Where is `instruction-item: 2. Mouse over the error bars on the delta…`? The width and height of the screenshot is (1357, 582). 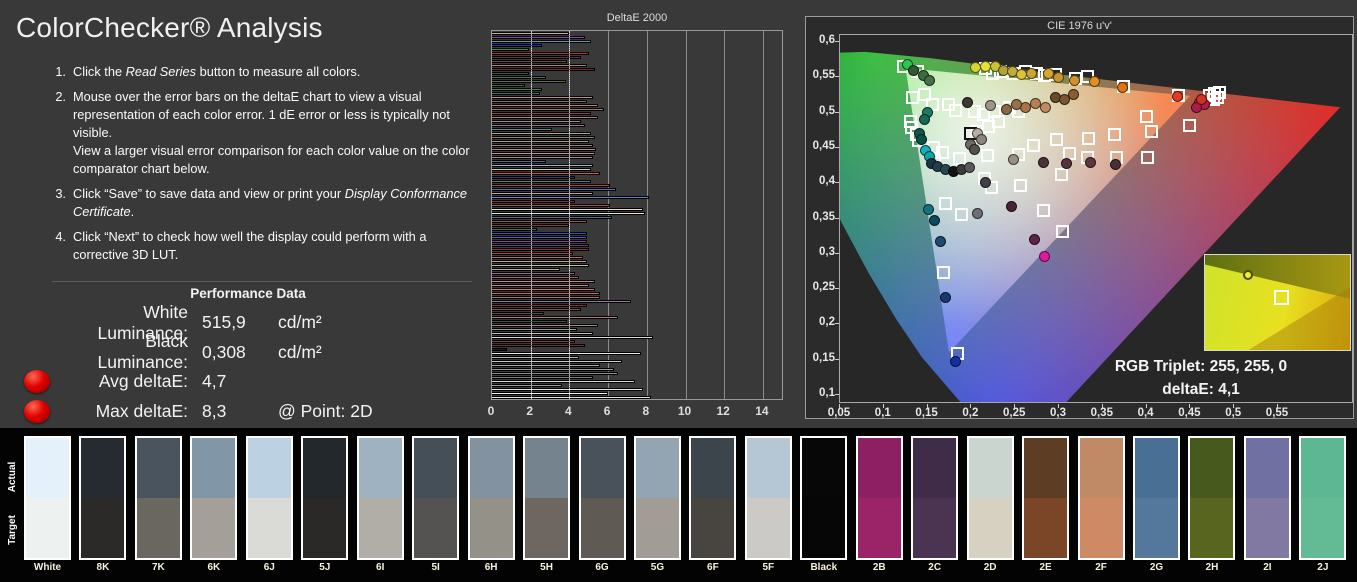 instruction-item: 2. Mouse over the error bars on the delta… is located at coordinates (262, 133).